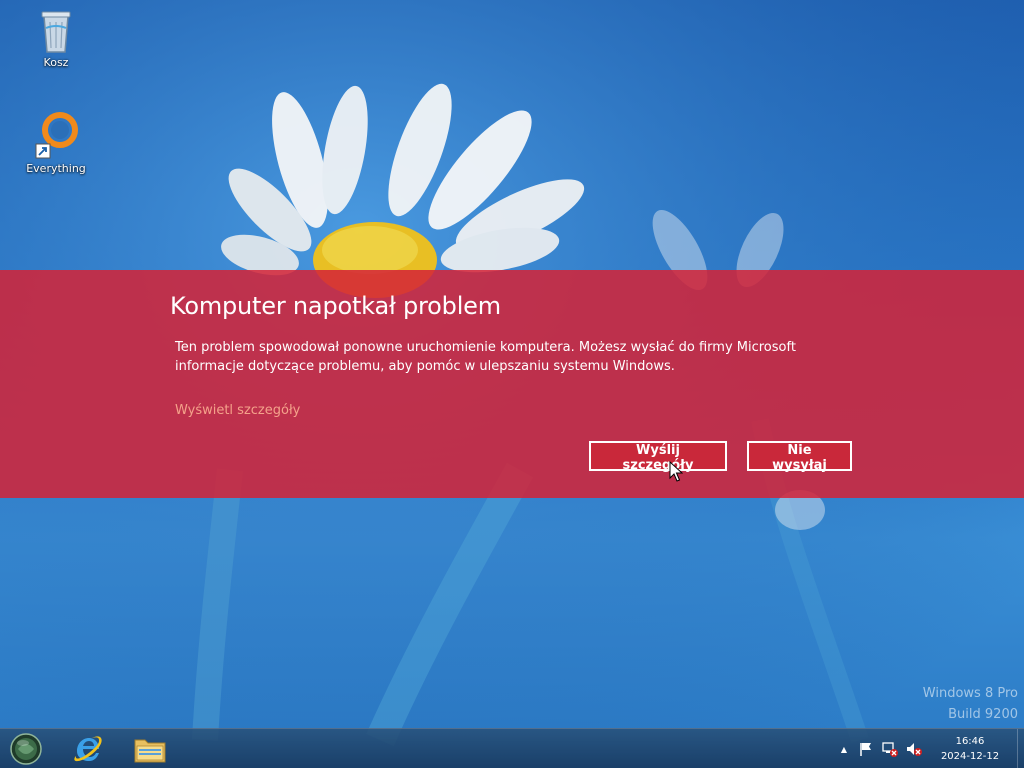 The width and height of the screenshot is (1024, 768). Describe the element at coordinates (335, 306) in the screenshot. I see `error-title: Komputer napotkał problem` at that location.